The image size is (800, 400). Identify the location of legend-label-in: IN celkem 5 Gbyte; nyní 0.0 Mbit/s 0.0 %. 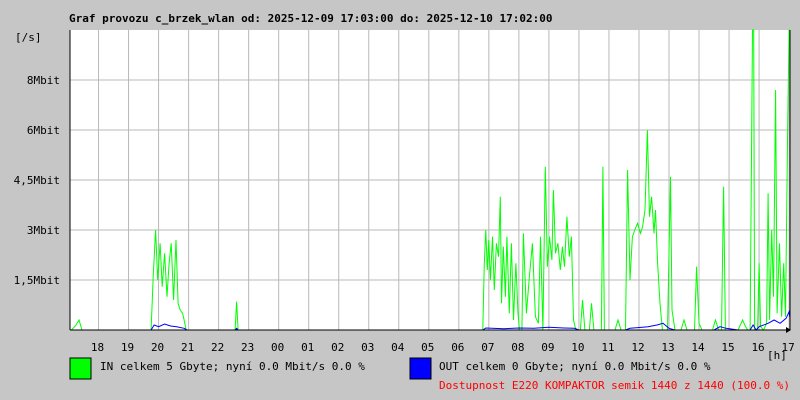
(232, 366).